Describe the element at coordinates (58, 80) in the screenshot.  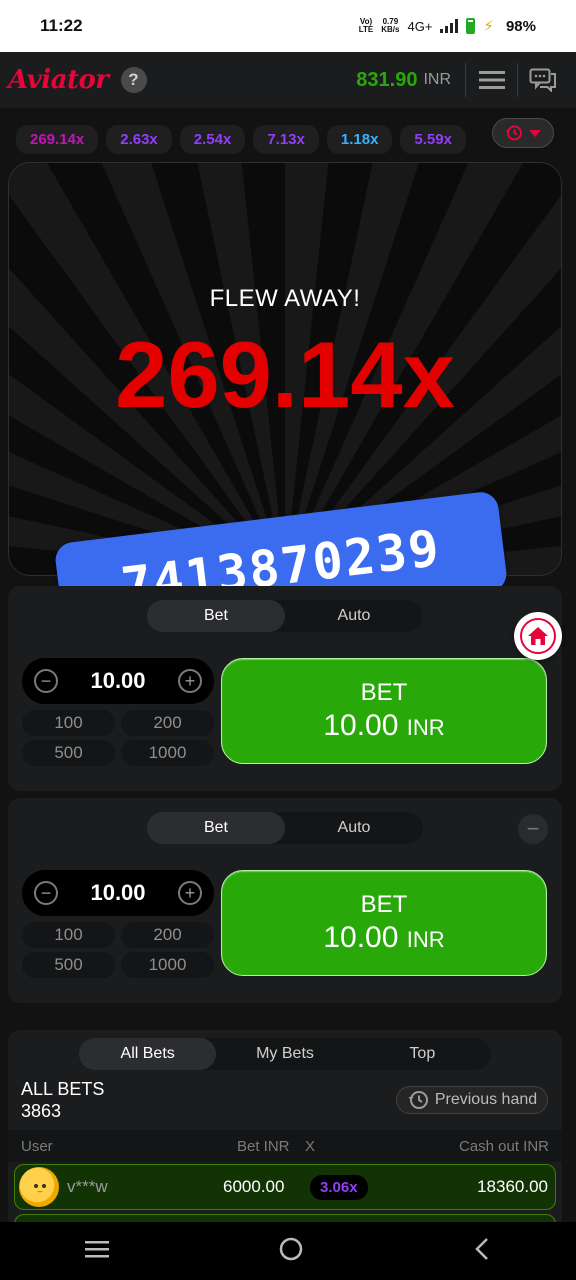
I see `aviator-logo: Aviator` at that location.